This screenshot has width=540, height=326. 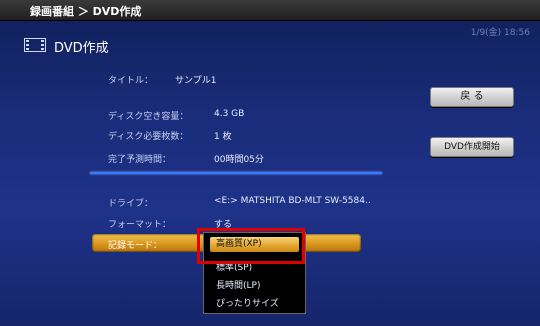 What do you see at coordinates (148, 117) in the screenshot?
I see `free-space-label: ディスク空き容量：` at bounding box center [148, 117].